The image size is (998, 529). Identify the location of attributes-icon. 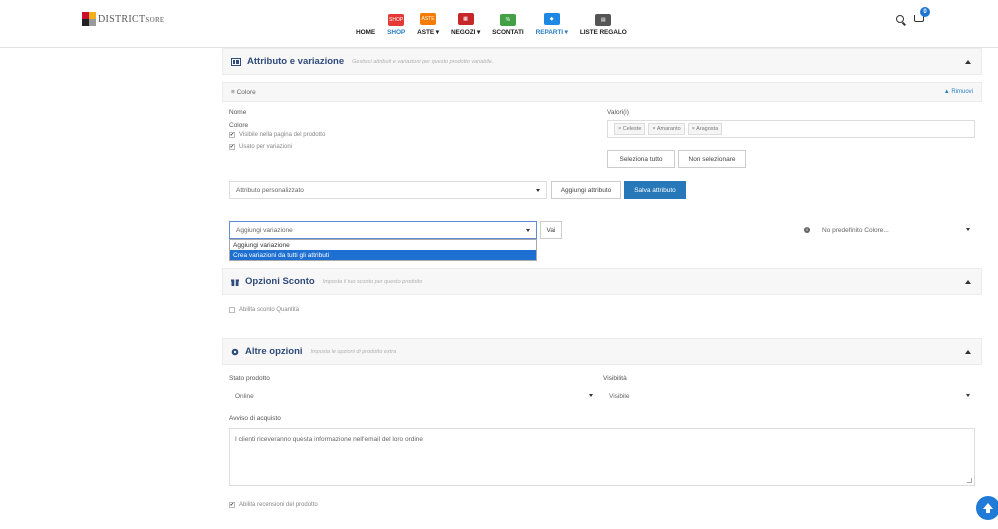
(236, 61).